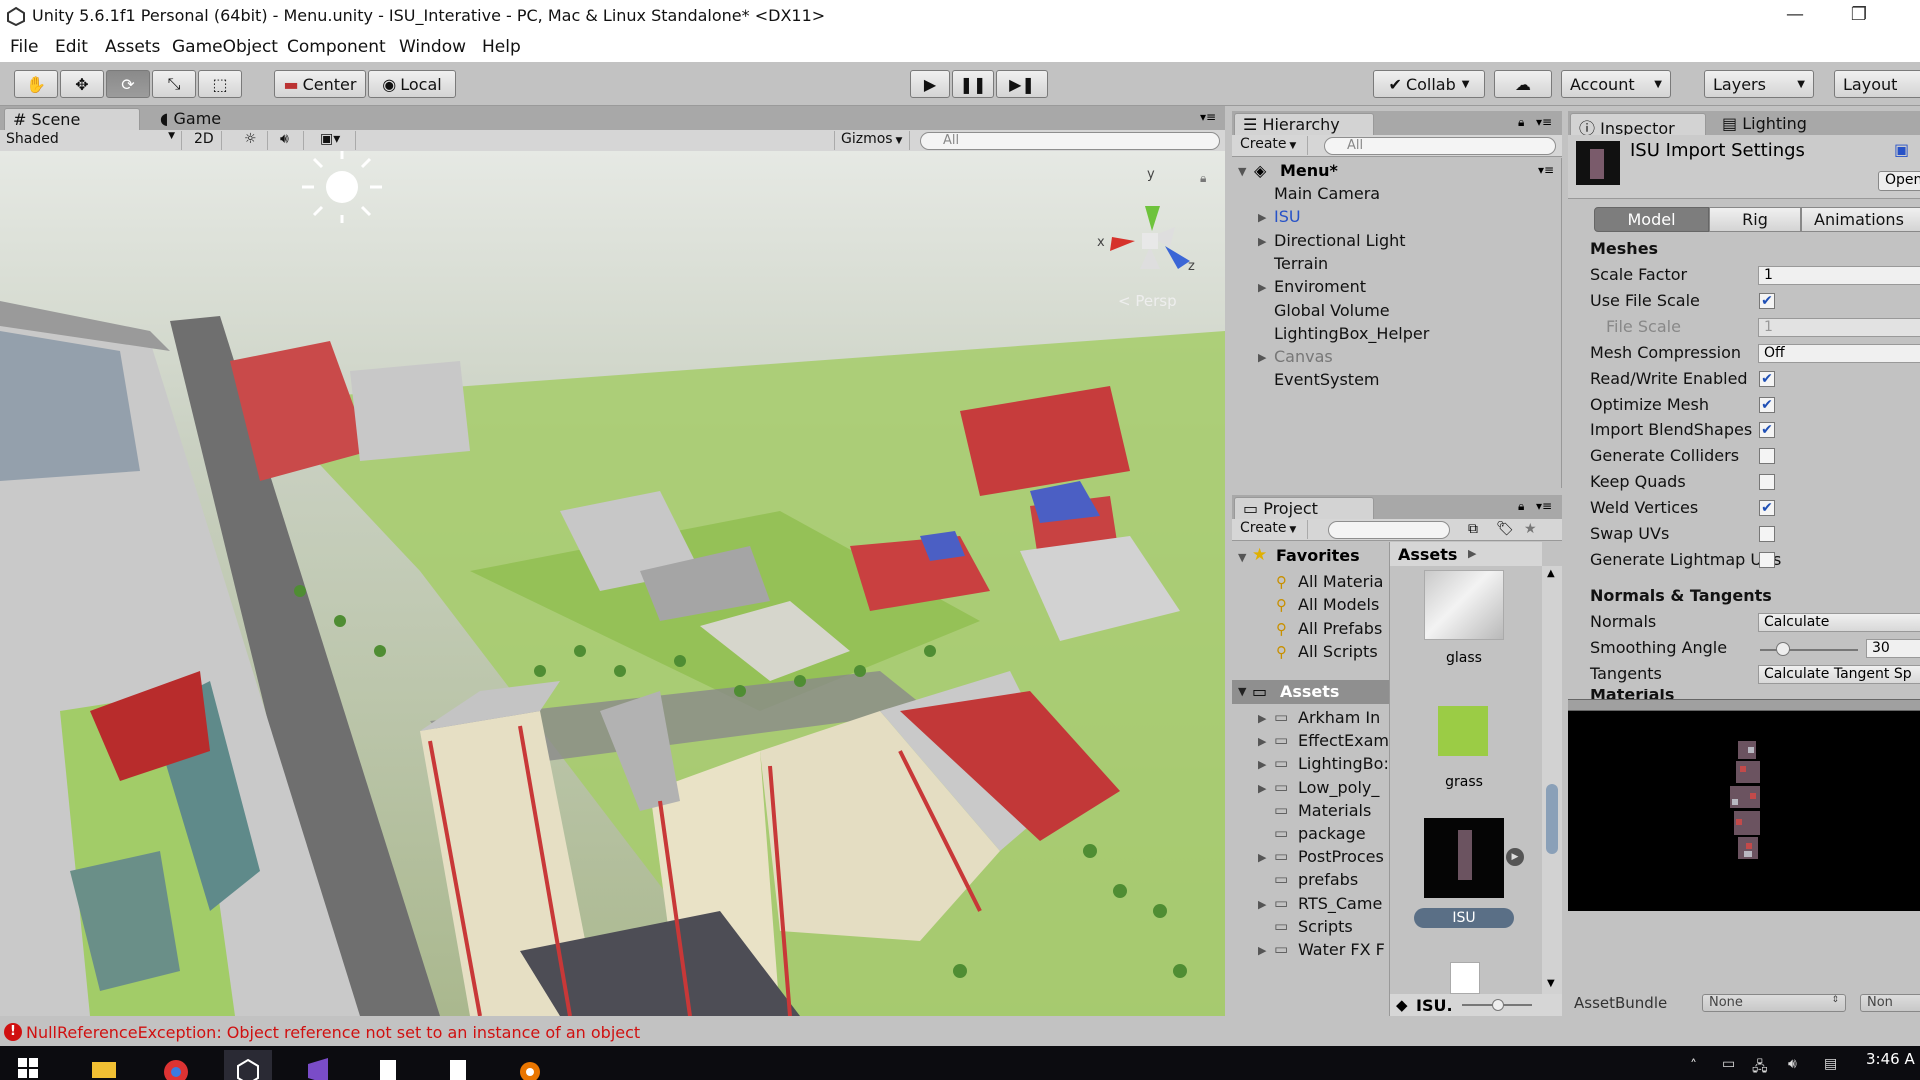 Image resolution: width=1920 pixels, height=1080 pixels. Describe the element at coordinates (1530, 529) in the screenshot. I see `star-icon: ★` at that location.